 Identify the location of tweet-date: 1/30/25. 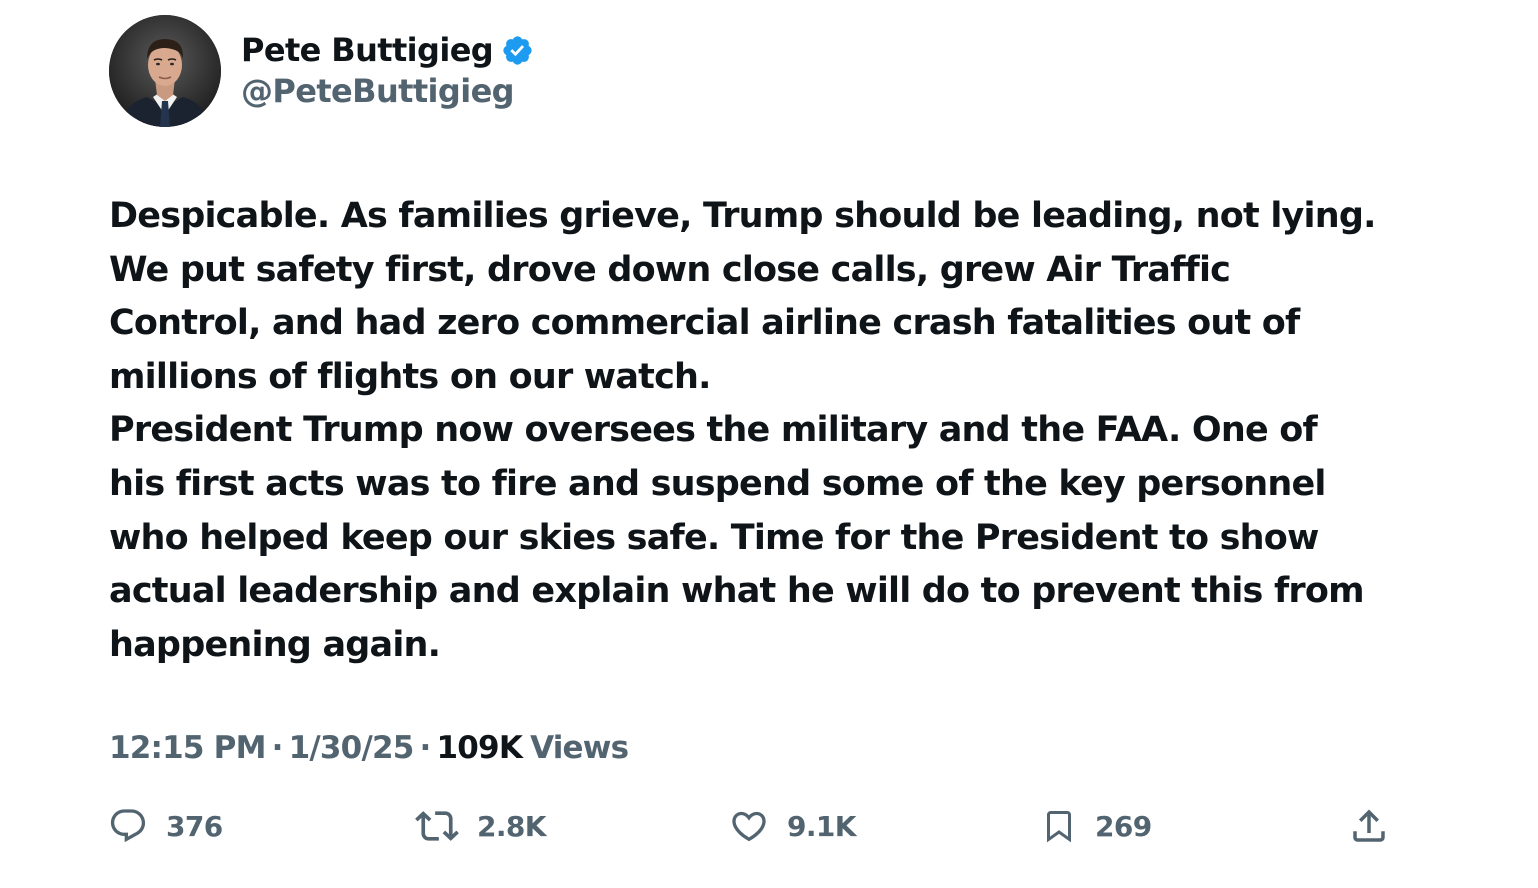
(352, 748).